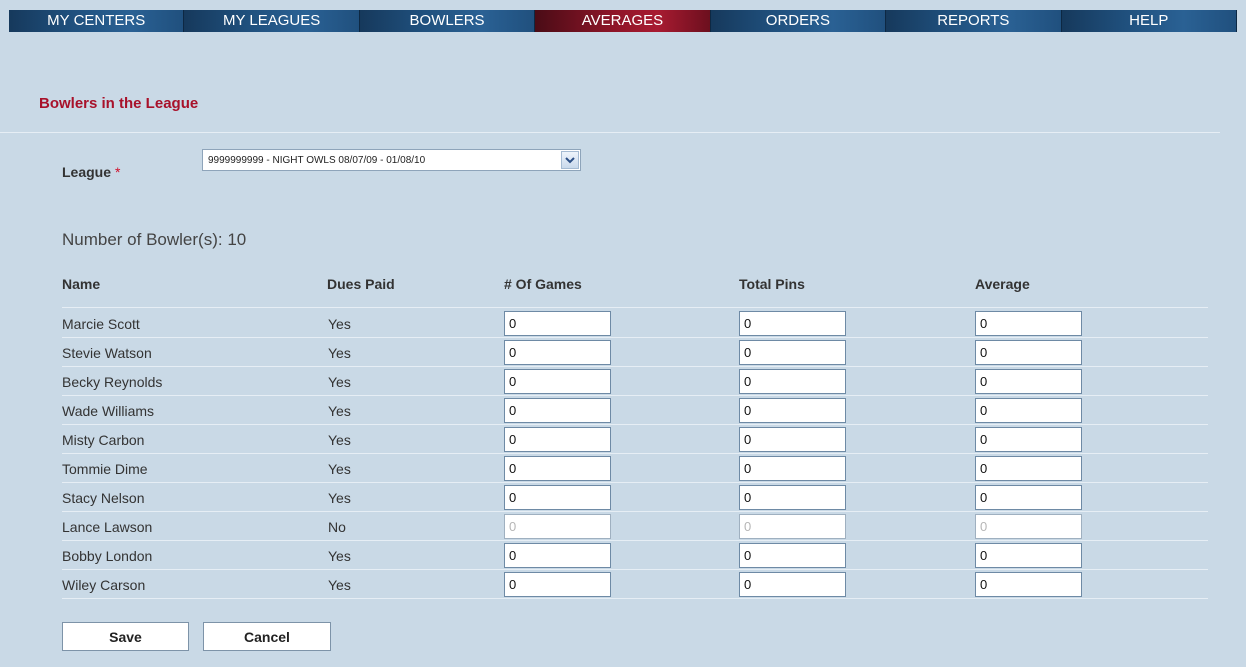 This screenshot has height=667, width=1246. Describe the element at coordinates (104, 585) in the screenshot. I see `bowler-name: Wiley Carson` at that location.